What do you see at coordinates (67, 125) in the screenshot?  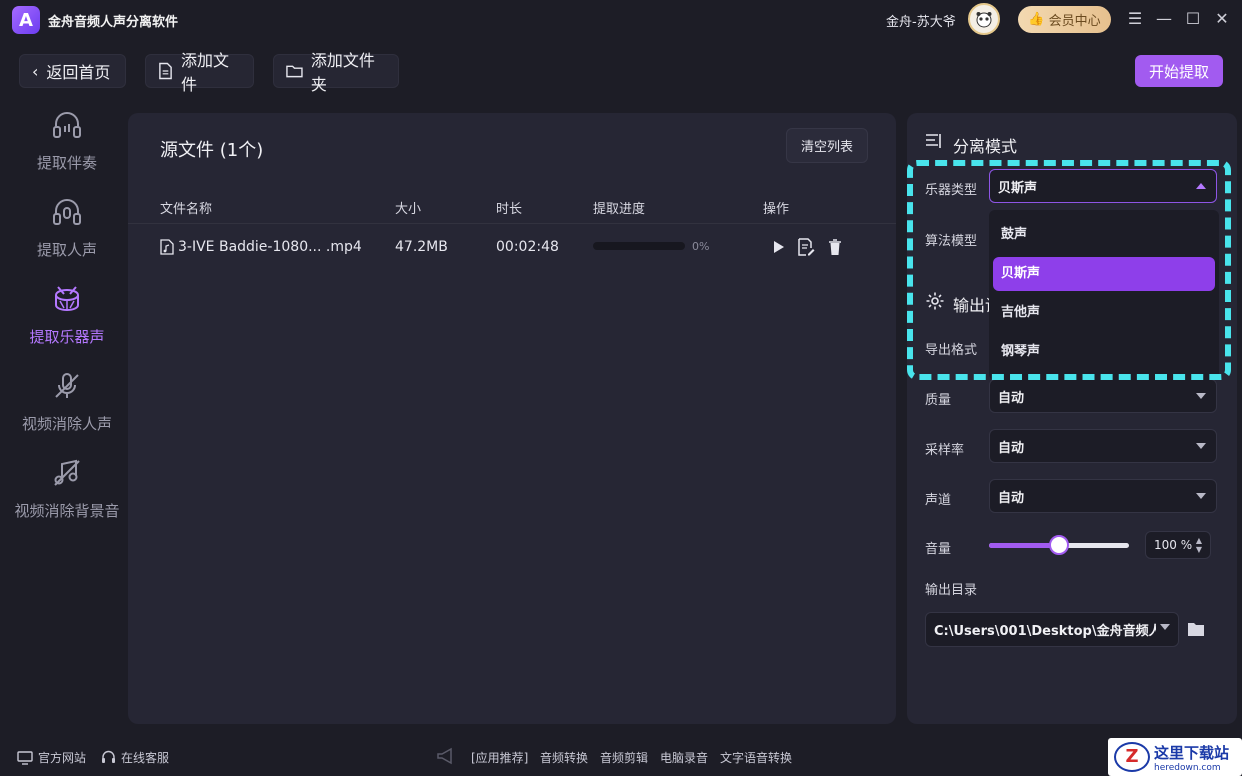 I see `headphone-icon` at bounding box center [67, 125].